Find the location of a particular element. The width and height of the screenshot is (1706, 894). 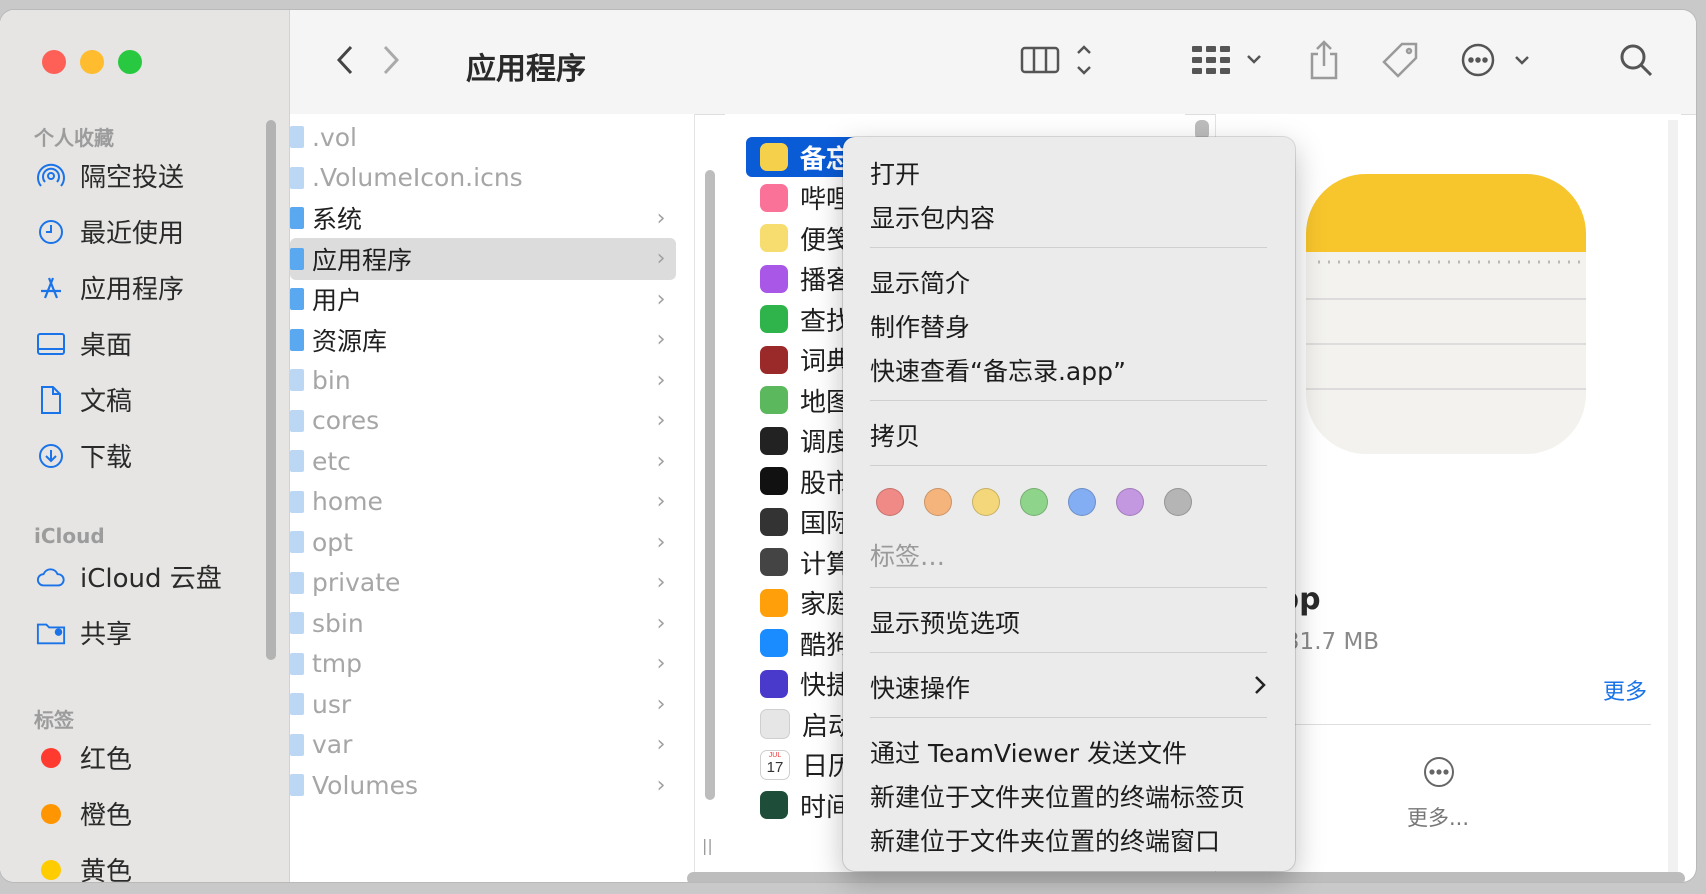

color-tag-red is located at coordinates (890, 502).